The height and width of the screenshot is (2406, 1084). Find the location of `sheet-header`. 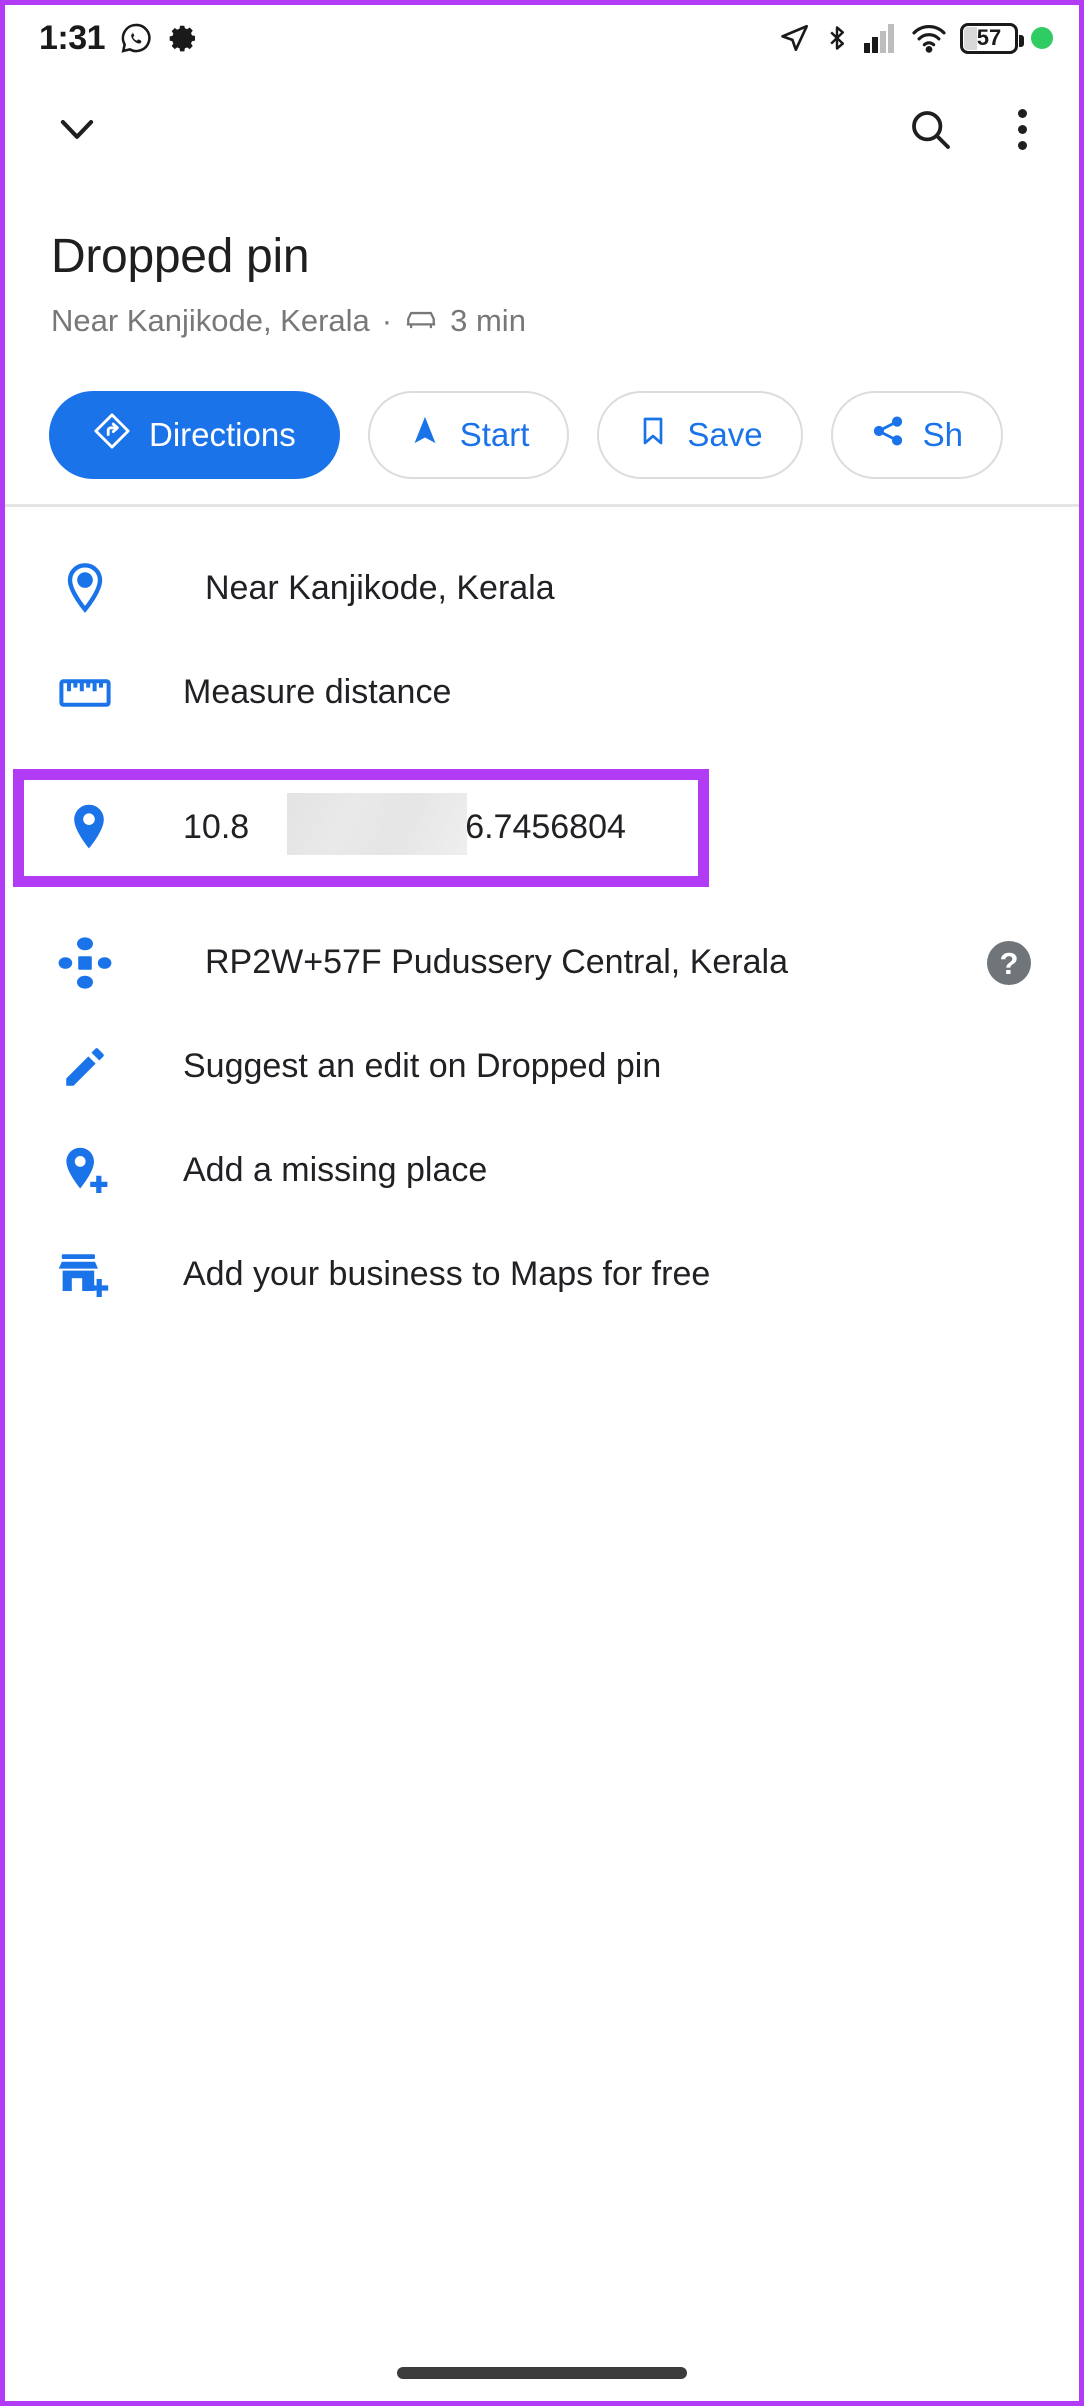

sheet-header is located at coordinates (542, 129).